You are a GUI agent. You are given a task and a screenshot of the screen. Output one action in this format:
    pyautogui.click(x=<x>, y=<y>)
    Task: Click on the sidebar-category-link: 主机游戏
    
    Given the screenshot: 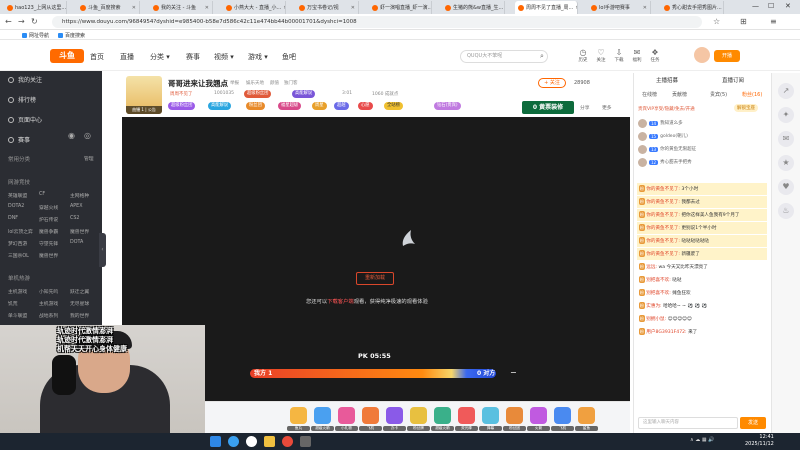 What is the action you would take?
    pyautogui.click(x=17, y=291)
    